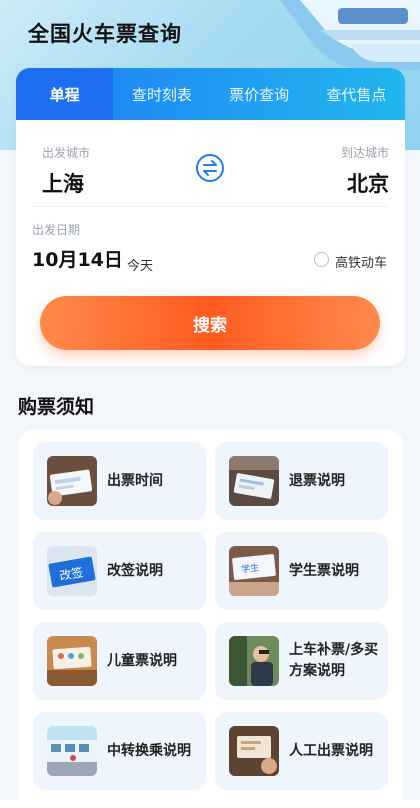 The width and height of the screenshot is (420, 808). What do you see at coordinates (368, 183) in the screenshot?
I see `to-city: 北京` at bounding box center [368, 183].